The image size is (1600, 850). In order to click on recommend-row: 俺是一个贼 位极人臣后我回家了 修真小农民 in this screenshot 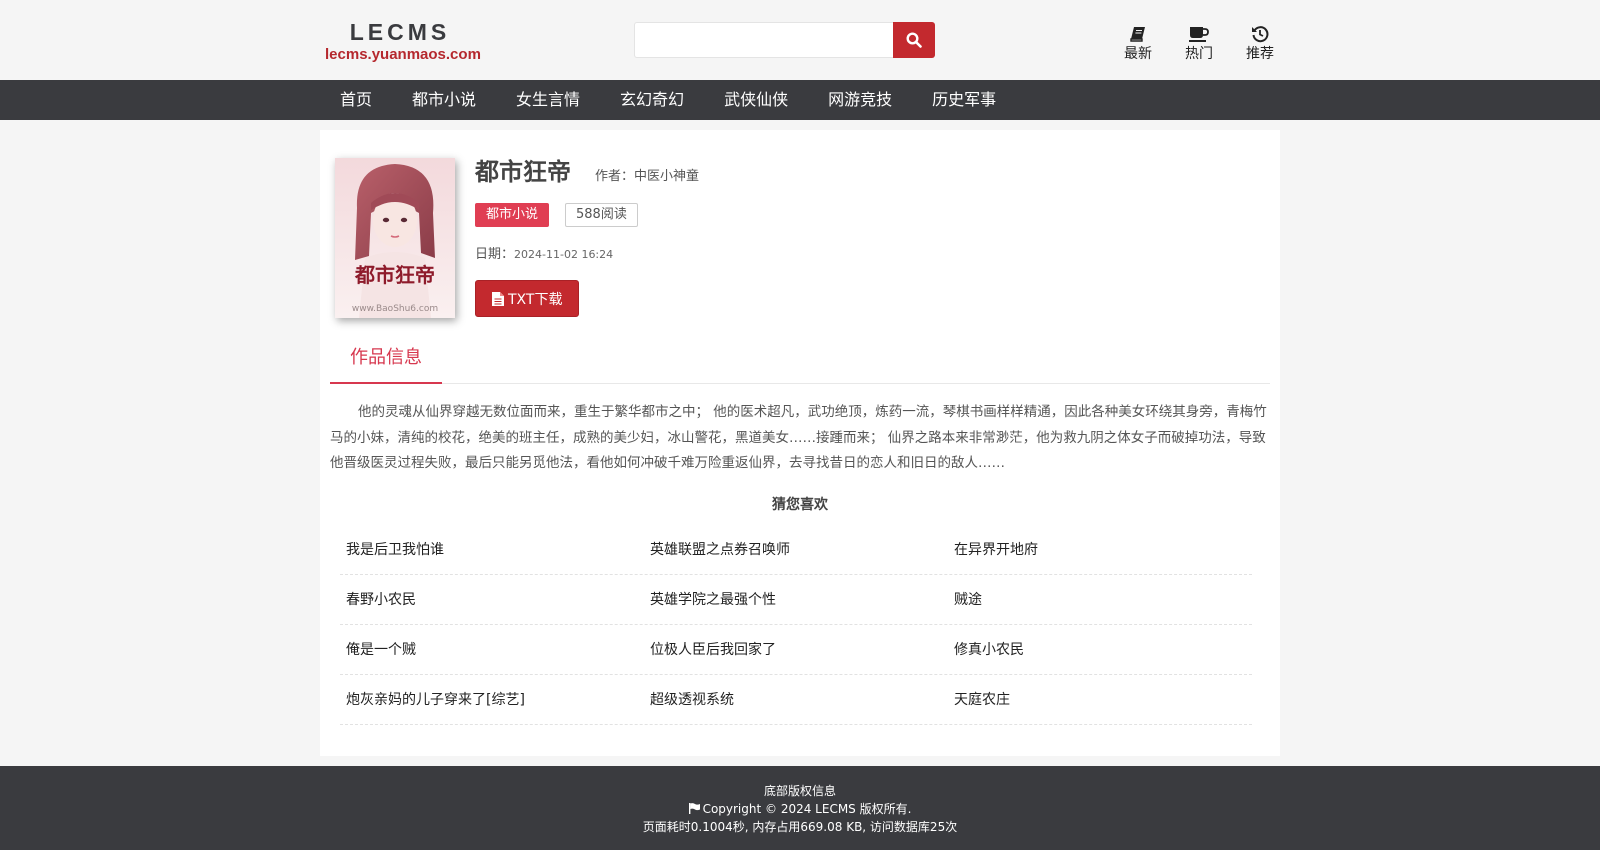, I will do `click(796, 650)`.